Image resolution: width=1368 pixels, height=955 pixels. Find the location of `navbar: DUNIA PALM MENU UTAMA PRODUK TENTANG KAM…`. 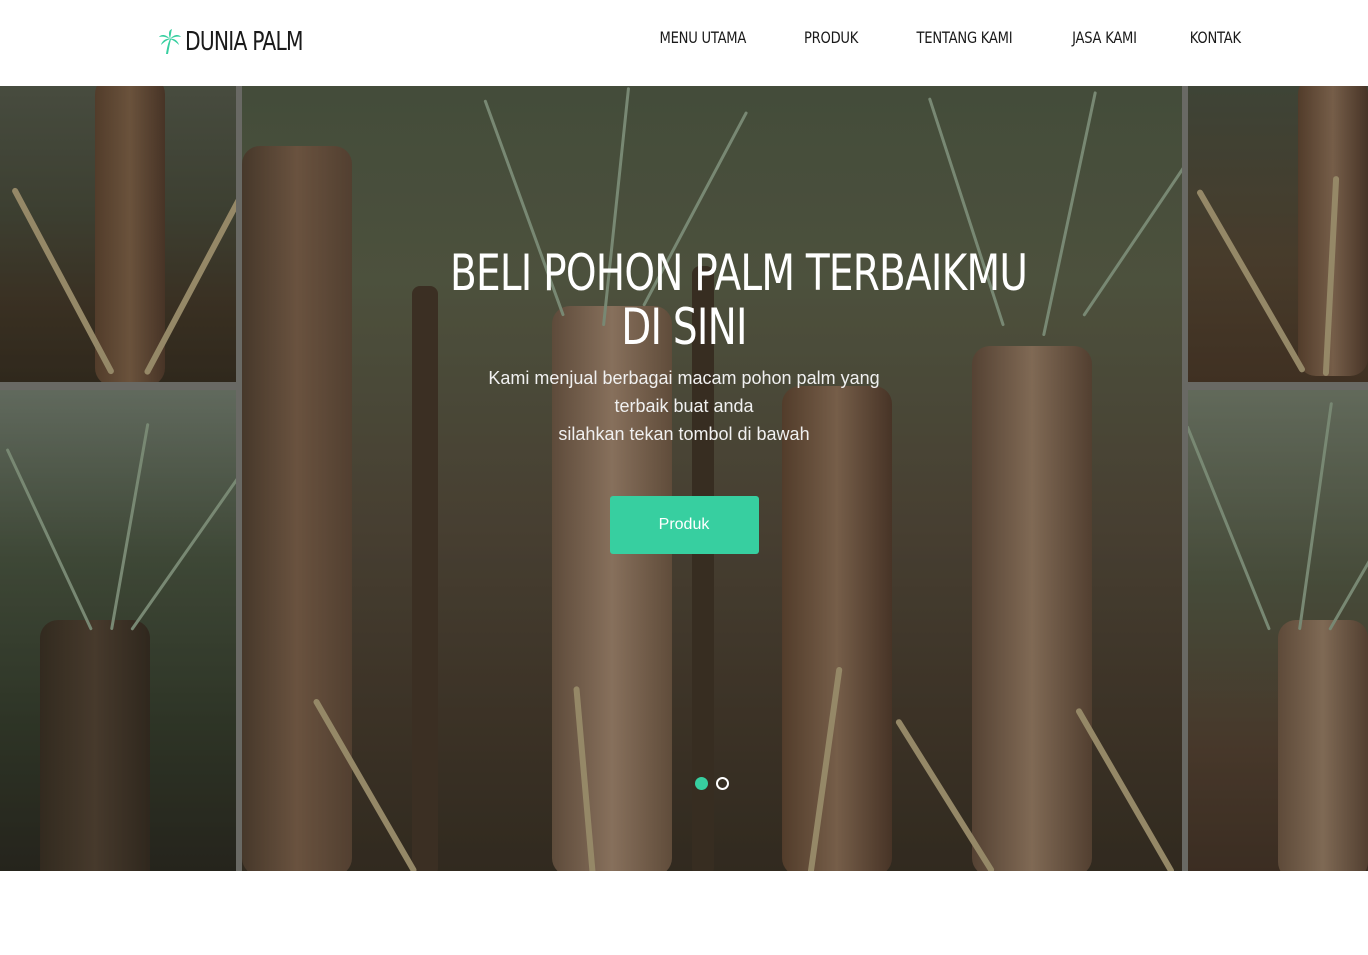

navbar: DUNIA PALM MENU UTAMA PRODUK TENTANG KAM… is located at coordinates (684, 43).